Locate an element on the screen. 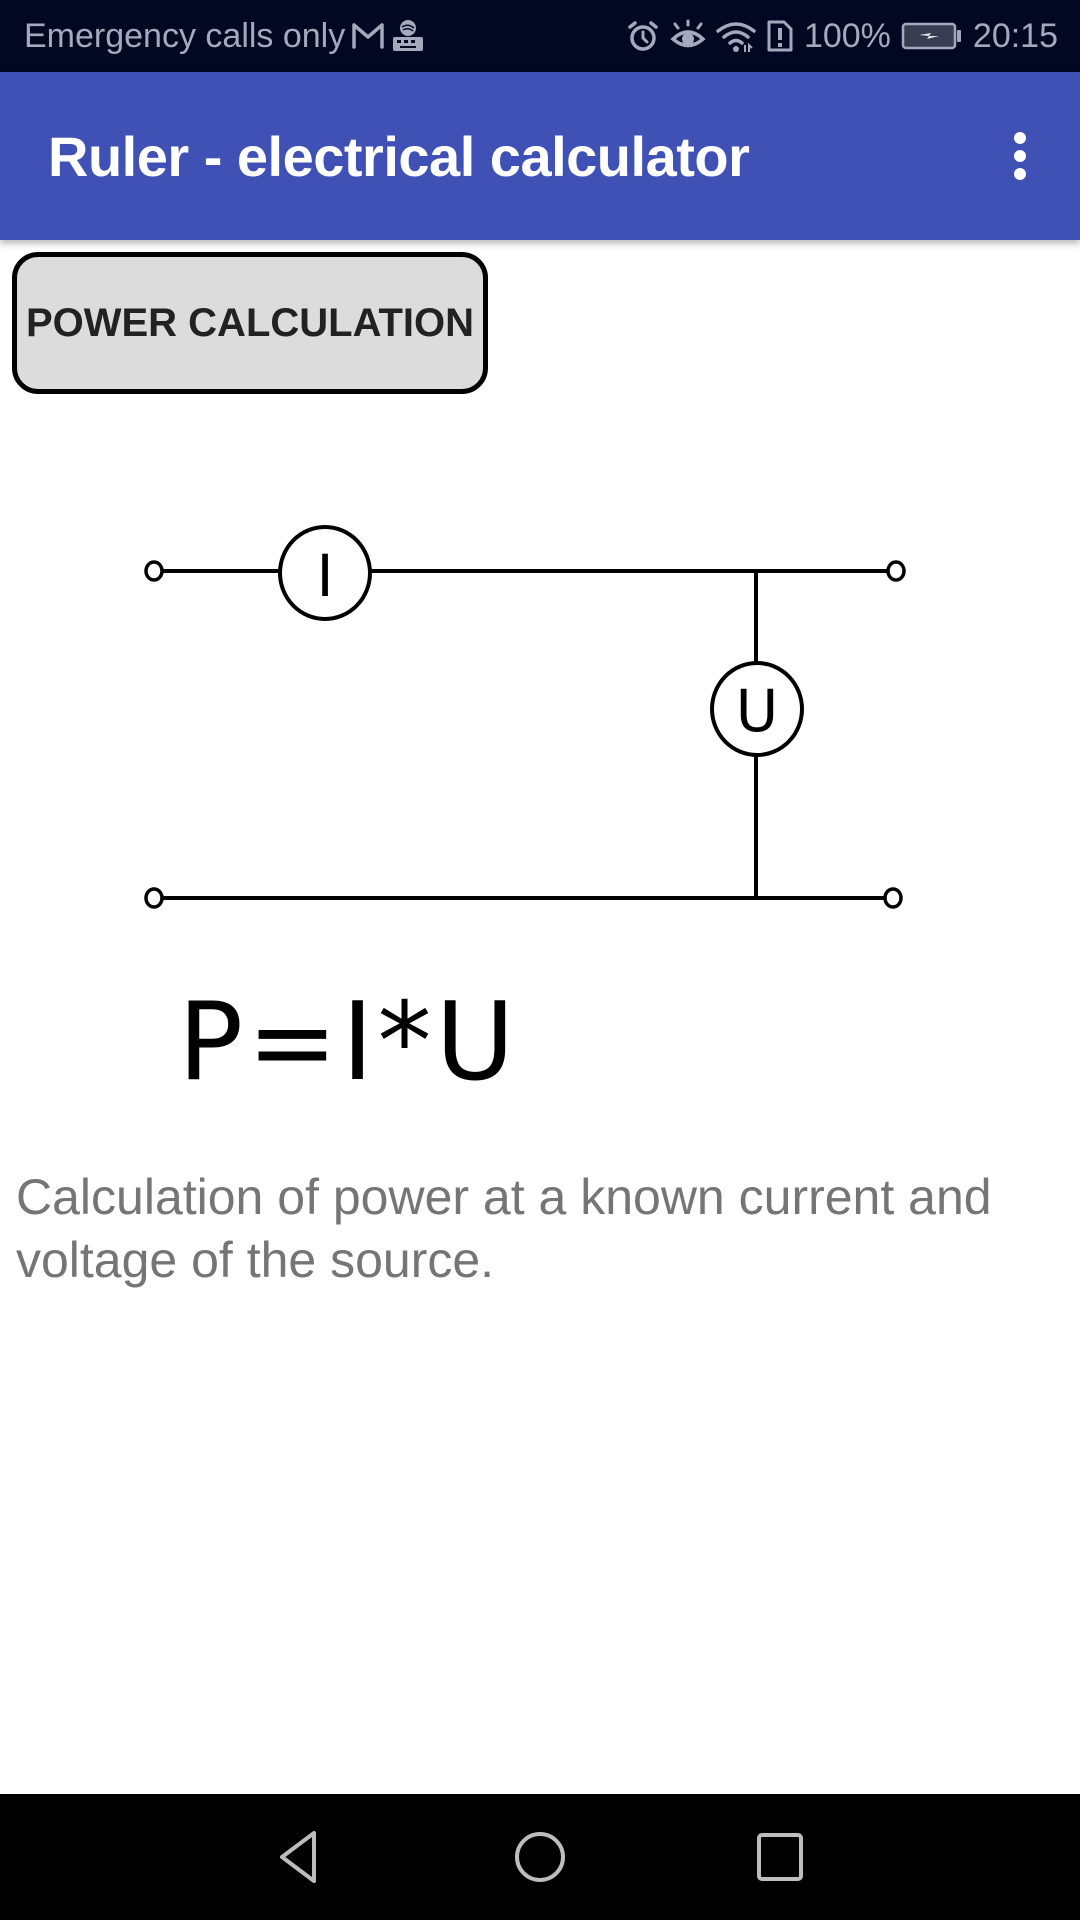 The image size is (1080, 1920). eye-comfort-icon is located at coordinates (688, 36).